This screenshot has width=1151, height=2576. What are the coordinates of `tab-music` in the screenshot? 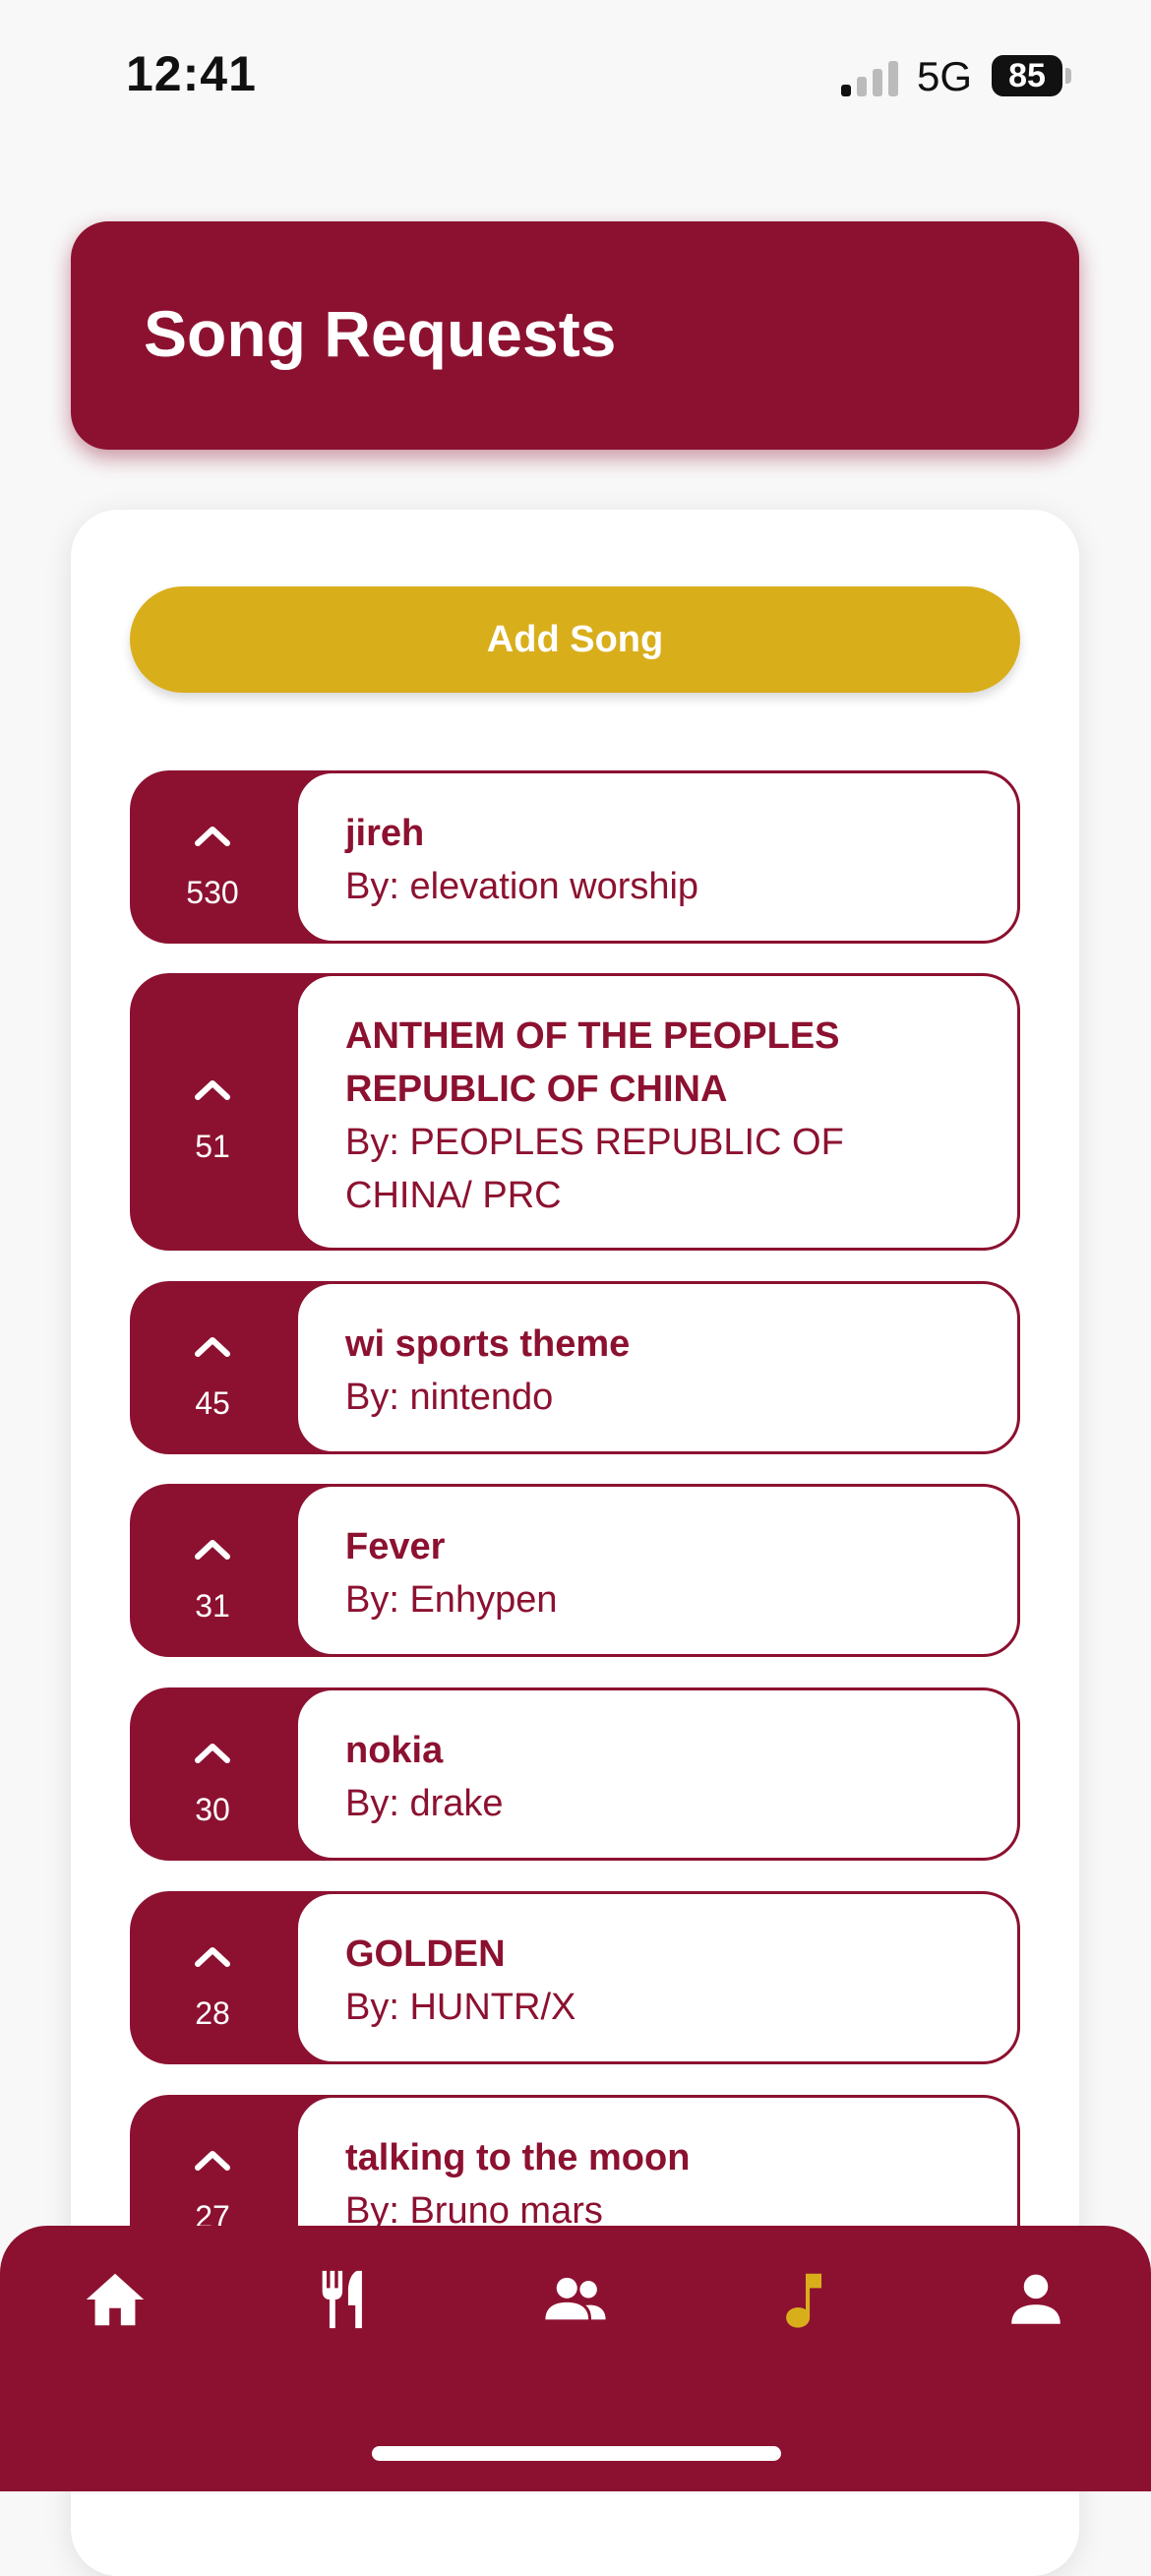 It's located at (805, 2299).